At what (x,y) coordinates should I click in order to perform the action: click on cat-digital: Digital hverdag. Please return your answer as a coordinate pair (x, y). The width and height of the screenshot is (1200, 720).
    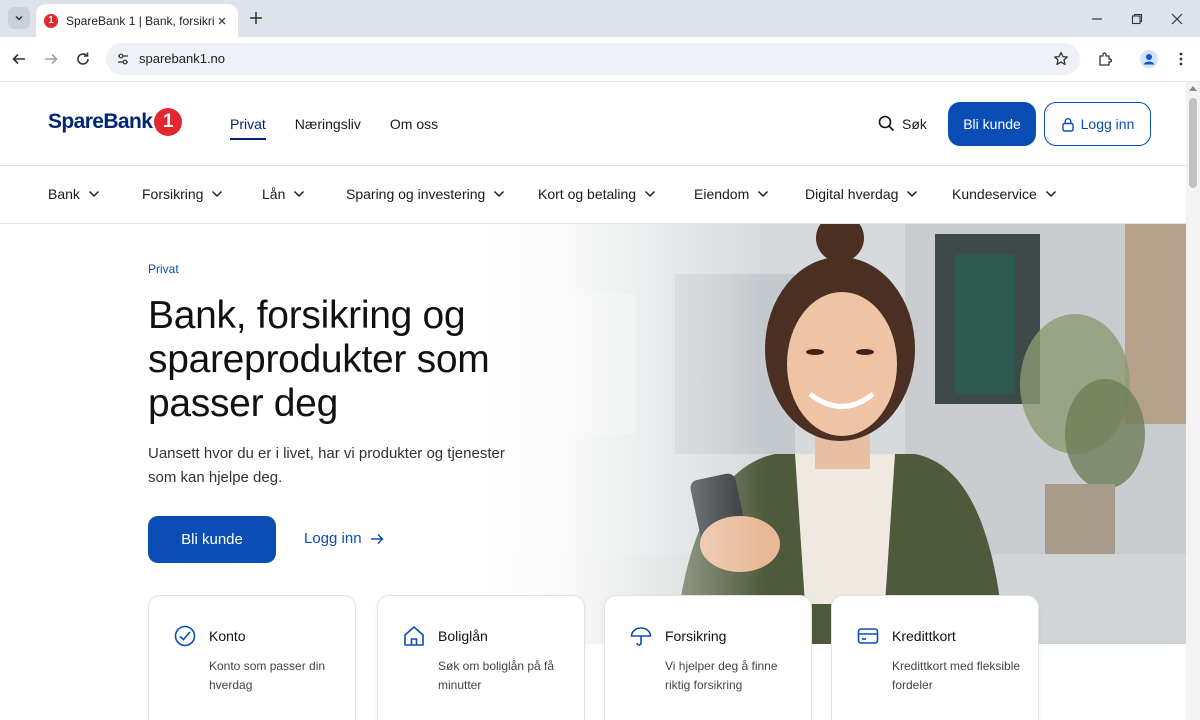
    Looking at the image, I should click on (861, 194).